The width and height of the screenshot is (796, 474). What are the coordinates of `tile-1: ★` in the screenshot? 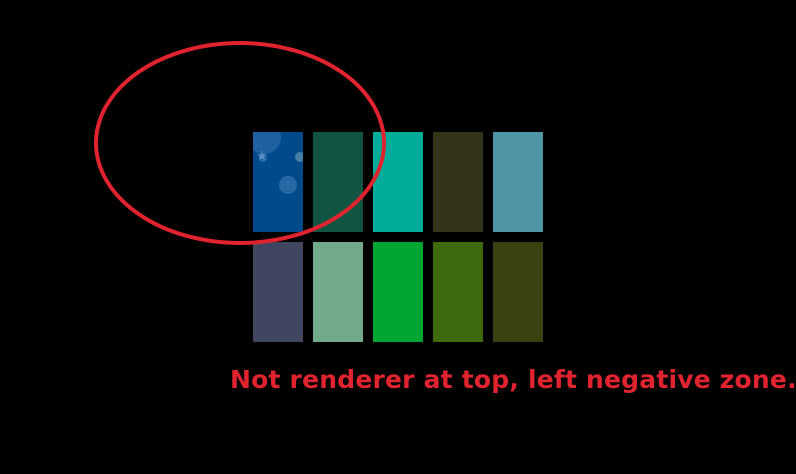 It's located at (278, 182).